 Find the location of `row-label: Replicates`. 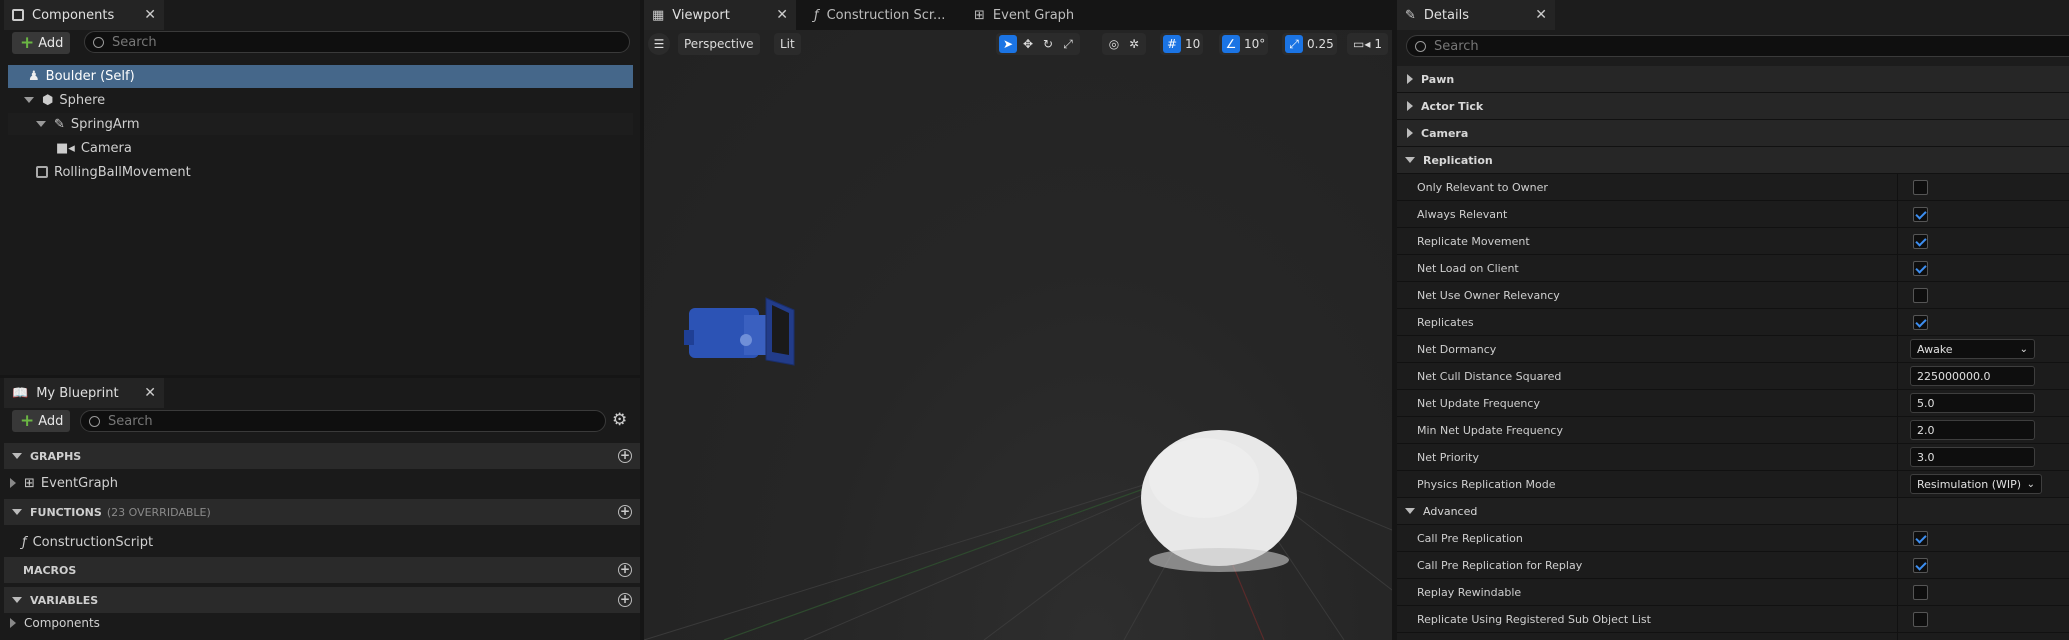

row-label: Replicates is located at coordinates (1445, 322).